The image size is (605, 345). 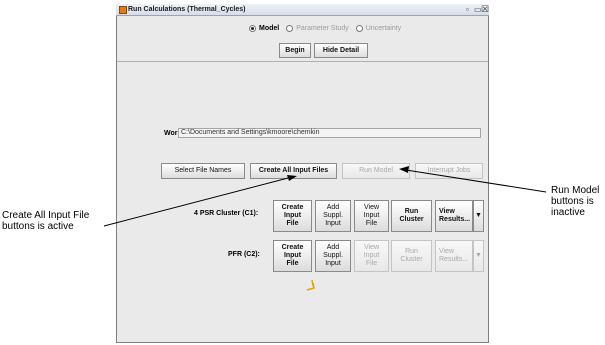 What do you see at coordinates (310, 285) in the screenshot?
I see `cursor-marker-icon` at bounding box center [310, 285].